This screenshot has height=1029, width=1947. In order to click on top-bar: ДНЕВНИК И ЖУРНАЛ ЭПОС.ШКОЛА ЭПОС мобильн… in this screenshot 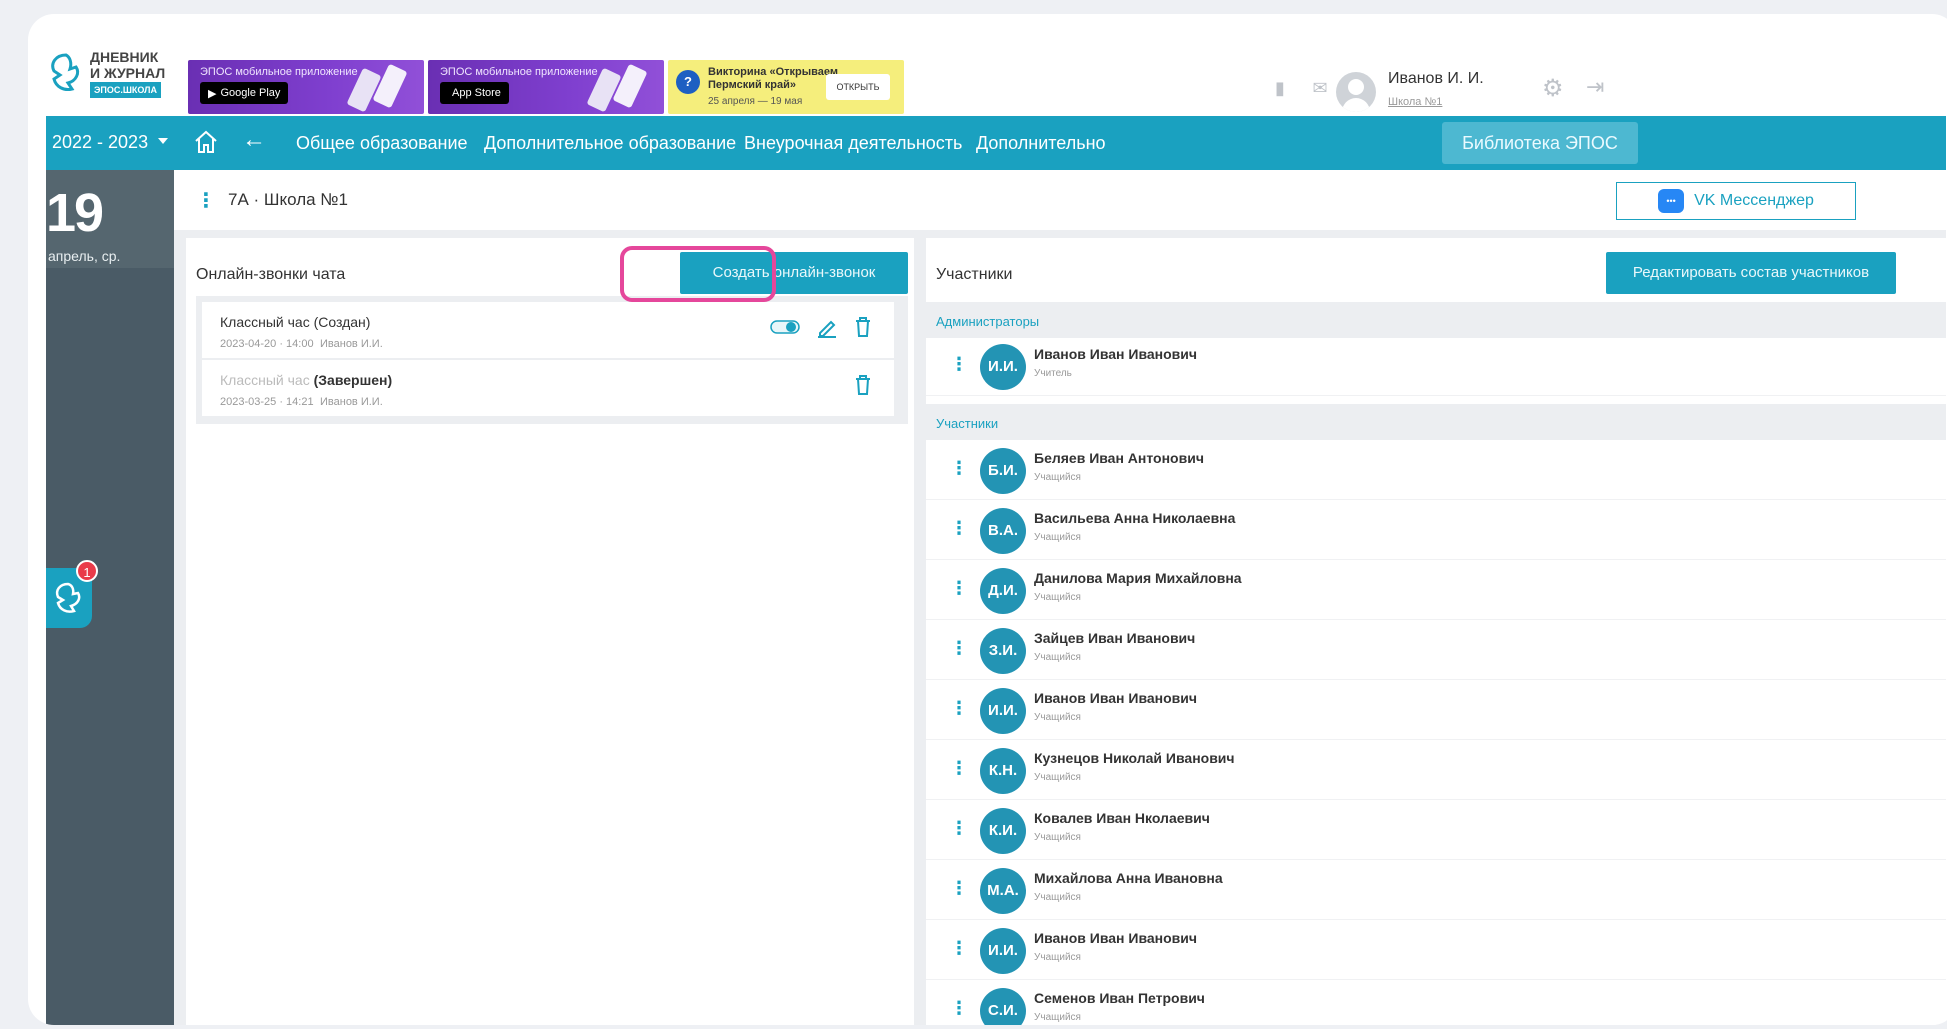, I will do `click(996, 74)`.